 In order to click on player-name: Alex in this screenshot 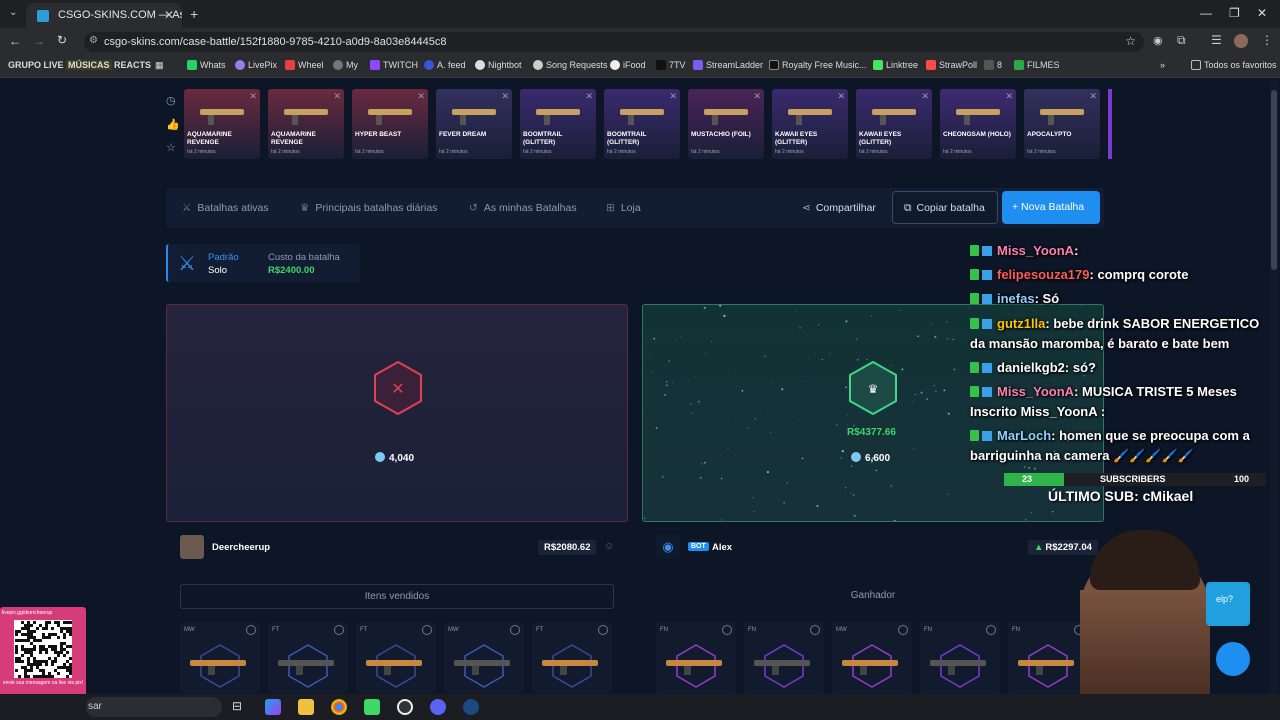, I will do `click(722, 547)`.